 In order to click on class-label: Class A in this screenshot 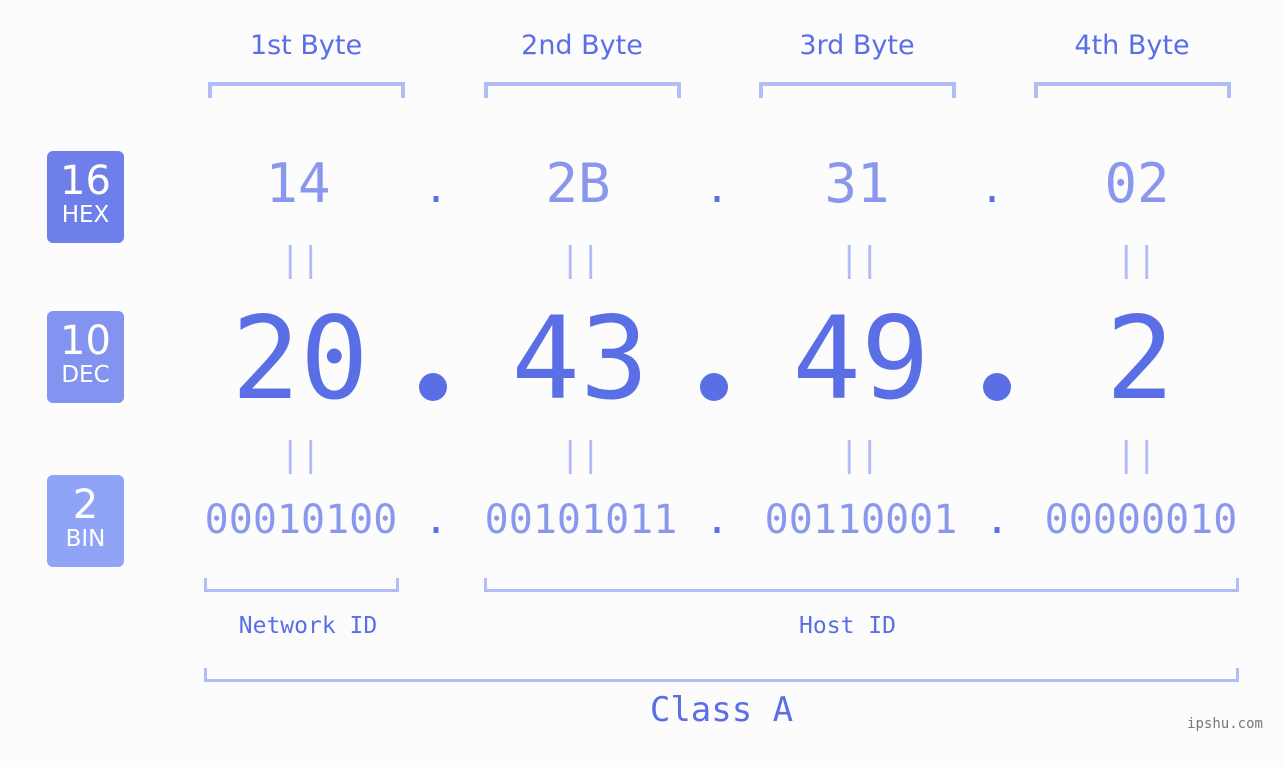, I will do `click(721, 710)`.